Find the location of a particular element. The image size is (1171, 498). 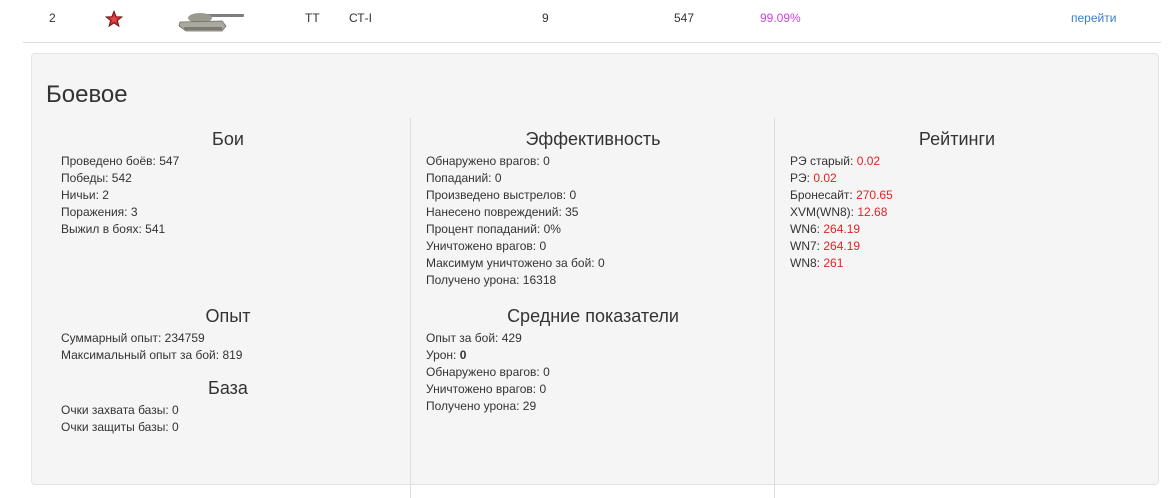

goto-link: перейти is located at coordinates (1093, 18).